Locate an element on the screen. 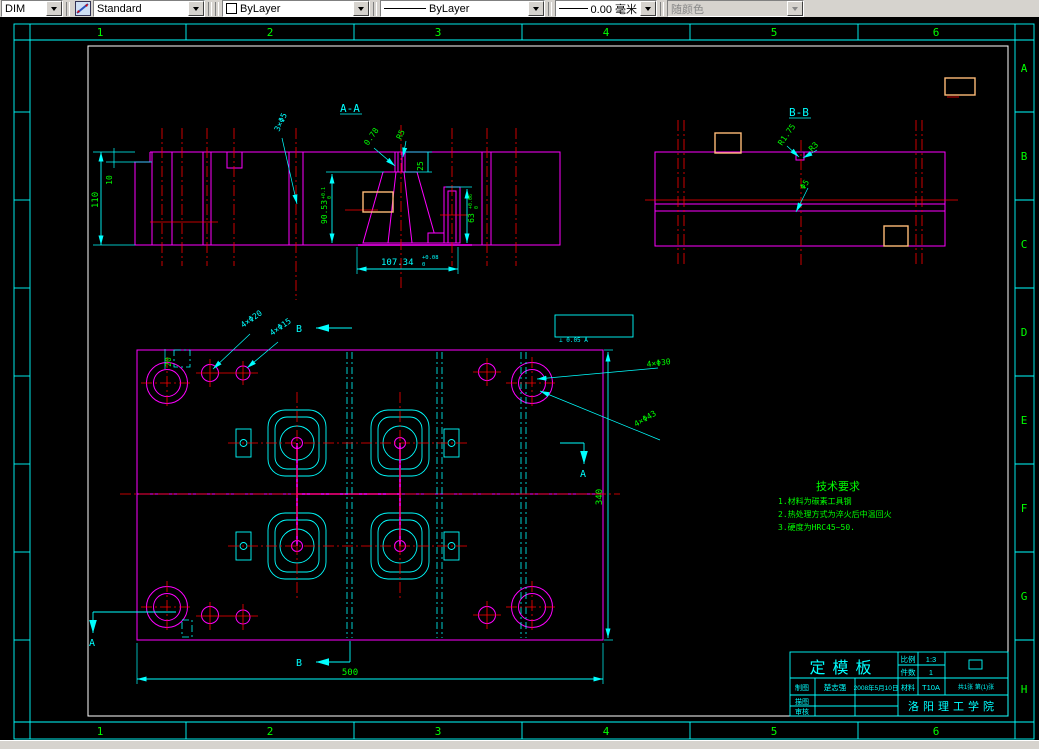  dim-25: 25 is located at coordinates (420, 166).